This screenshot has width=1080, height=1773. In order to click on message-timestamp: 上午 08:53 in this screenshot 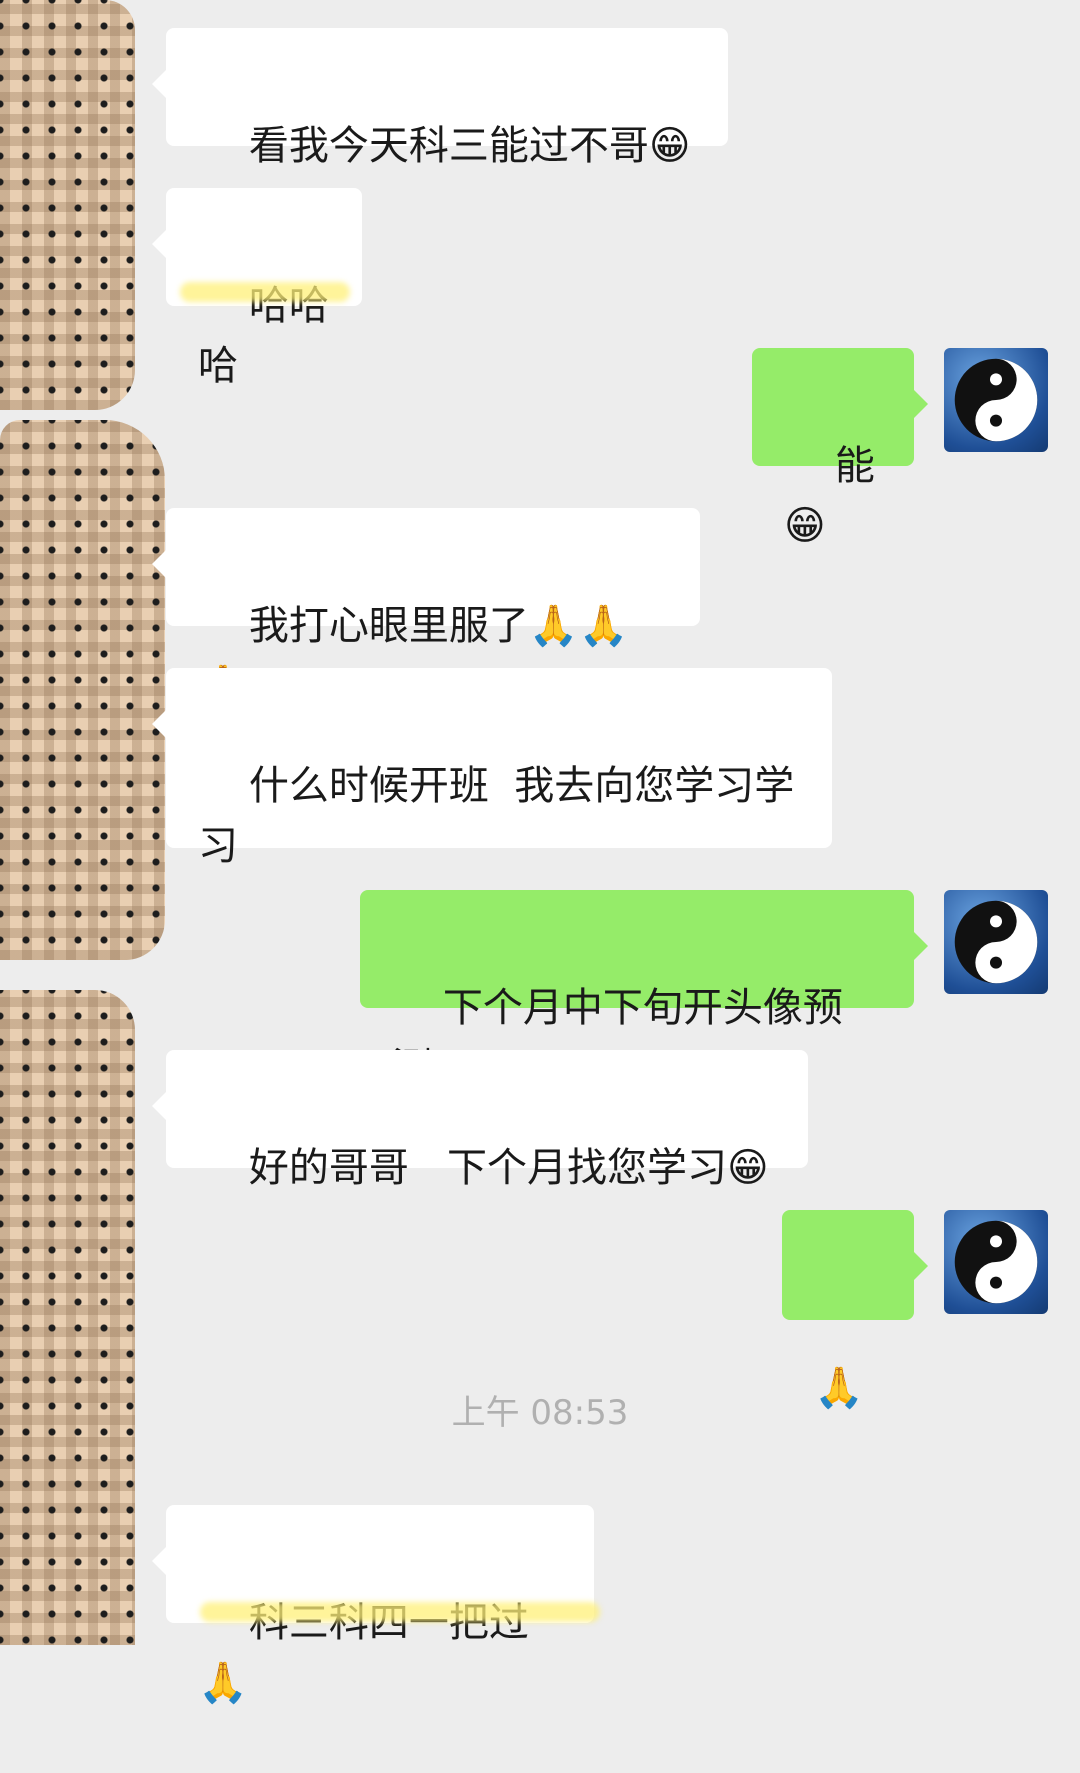, I will do `click(540, 1413)`.